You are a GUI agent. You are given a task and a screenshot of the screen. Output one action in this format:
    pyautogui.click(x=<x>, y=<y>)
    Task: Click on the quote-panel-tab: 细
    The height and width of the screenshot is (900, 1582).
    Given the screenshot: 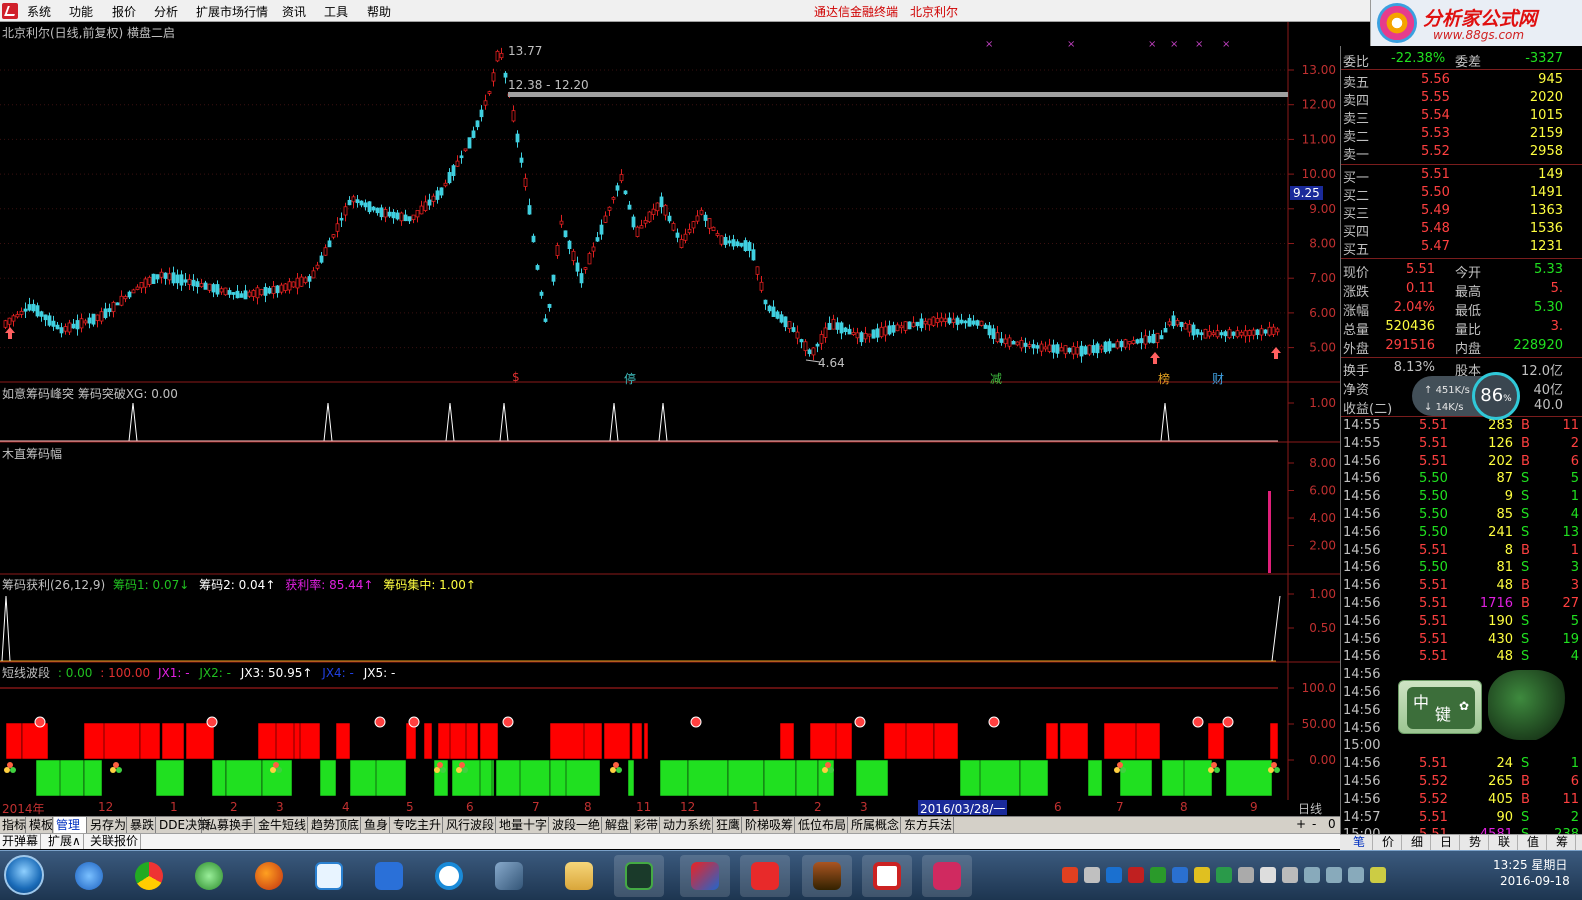 What is the action you would take?
    pyautogui.click(x=1417, y=842)
    